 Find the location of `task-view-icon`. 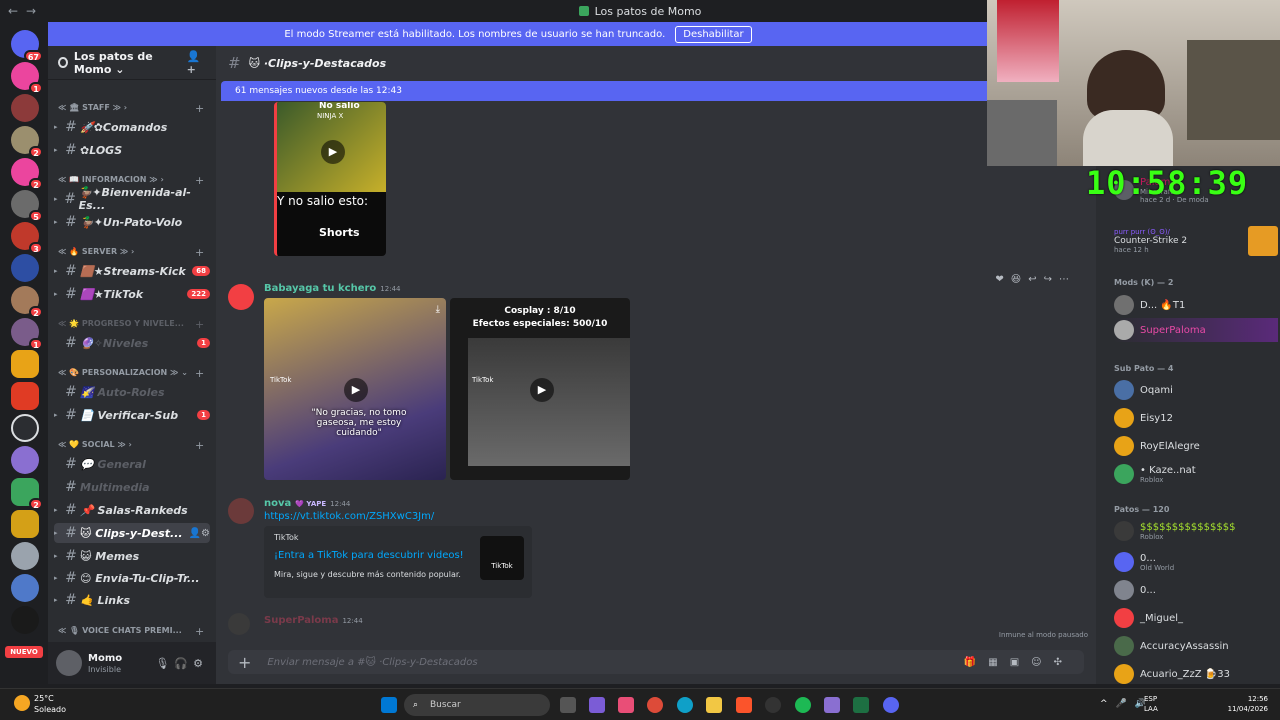

task-view-icon is located at coordinates (568, 705).